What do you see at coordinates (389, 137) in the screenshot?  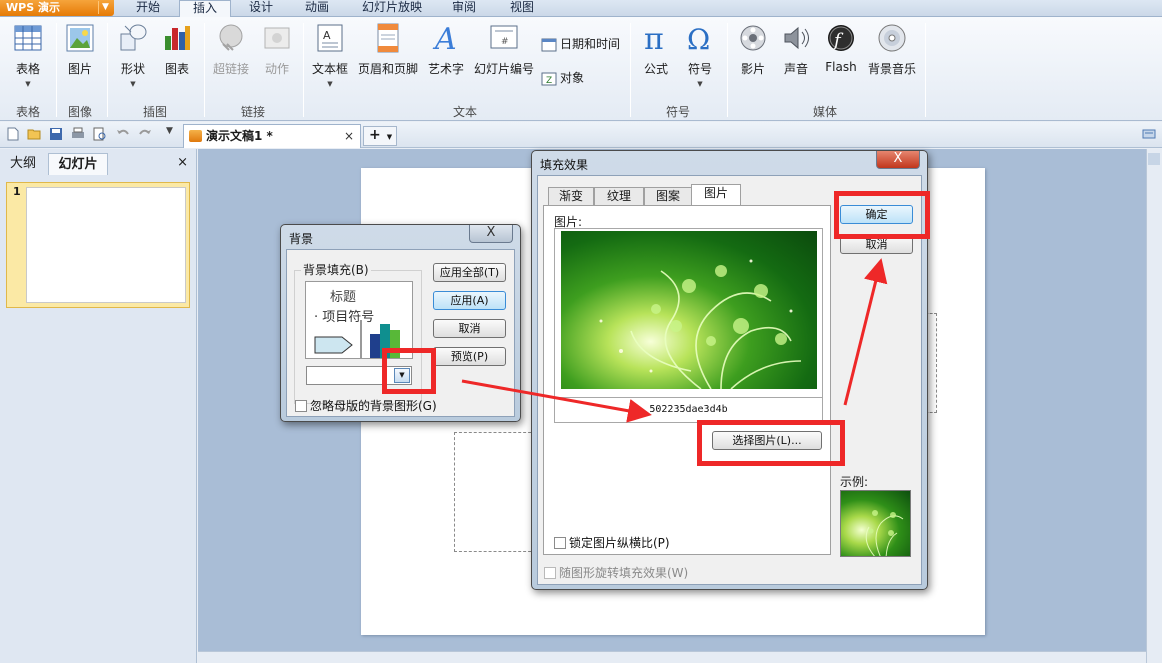 I see `new-tab-dropdown-icon: ▼` at bounding box center [389, 137].